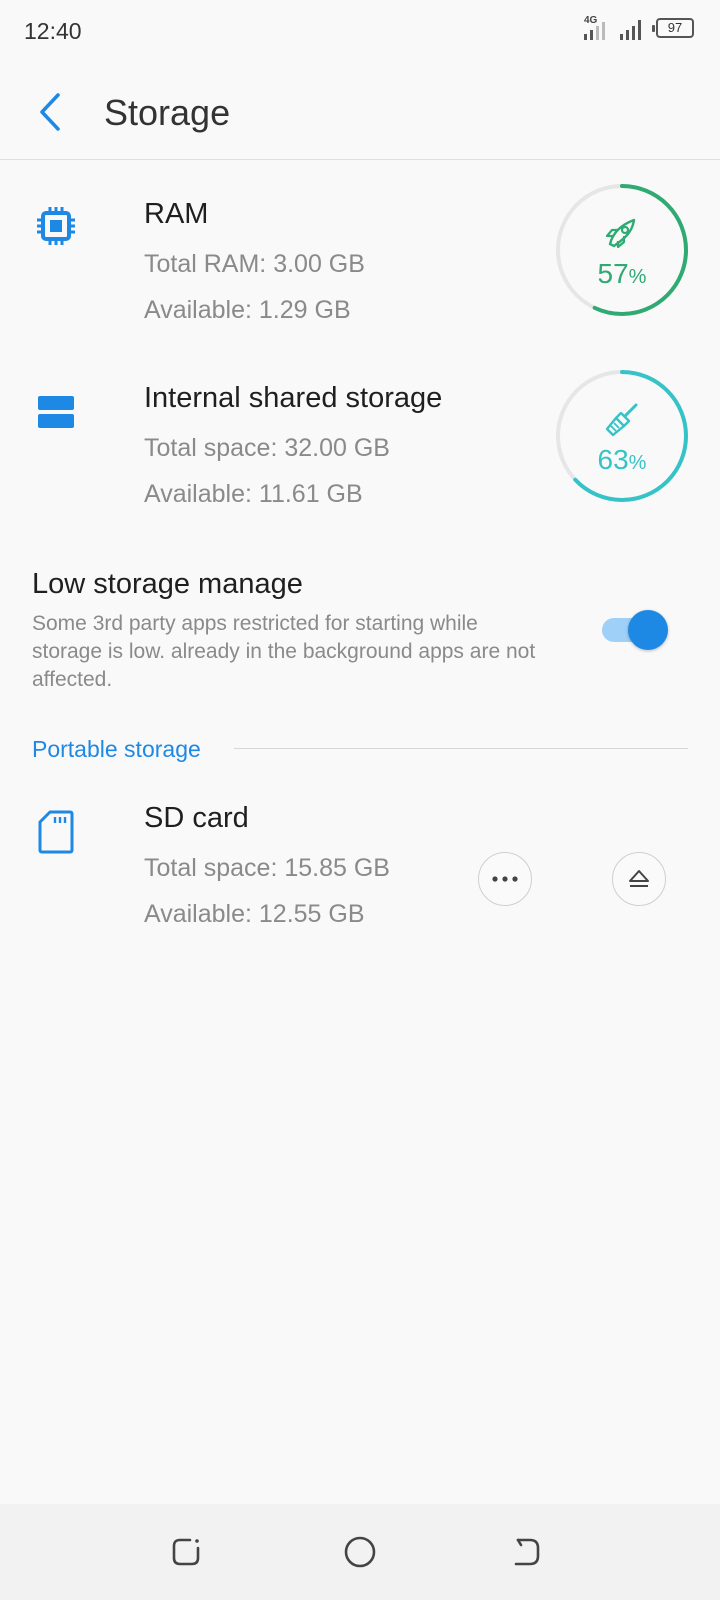 The image size is (720, 1600). Describe the element at coordinates (633, 29) in the screenshot. I see `signal-strength-icon` at that location.